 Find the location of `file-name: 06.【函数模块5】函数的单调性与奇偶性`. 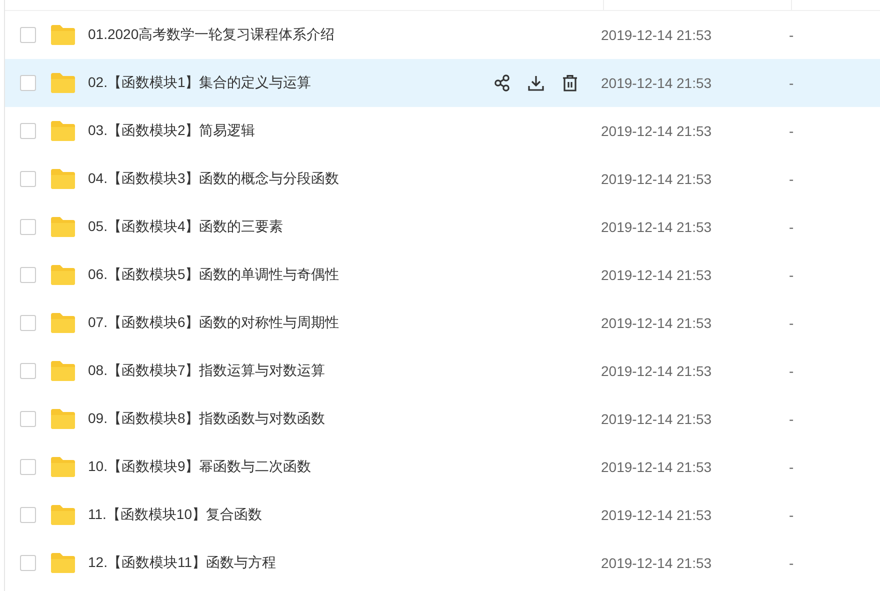

file-name: 06.【函数模块5】函数的单调性与奇偶性 is located at coordinates (290, 275).